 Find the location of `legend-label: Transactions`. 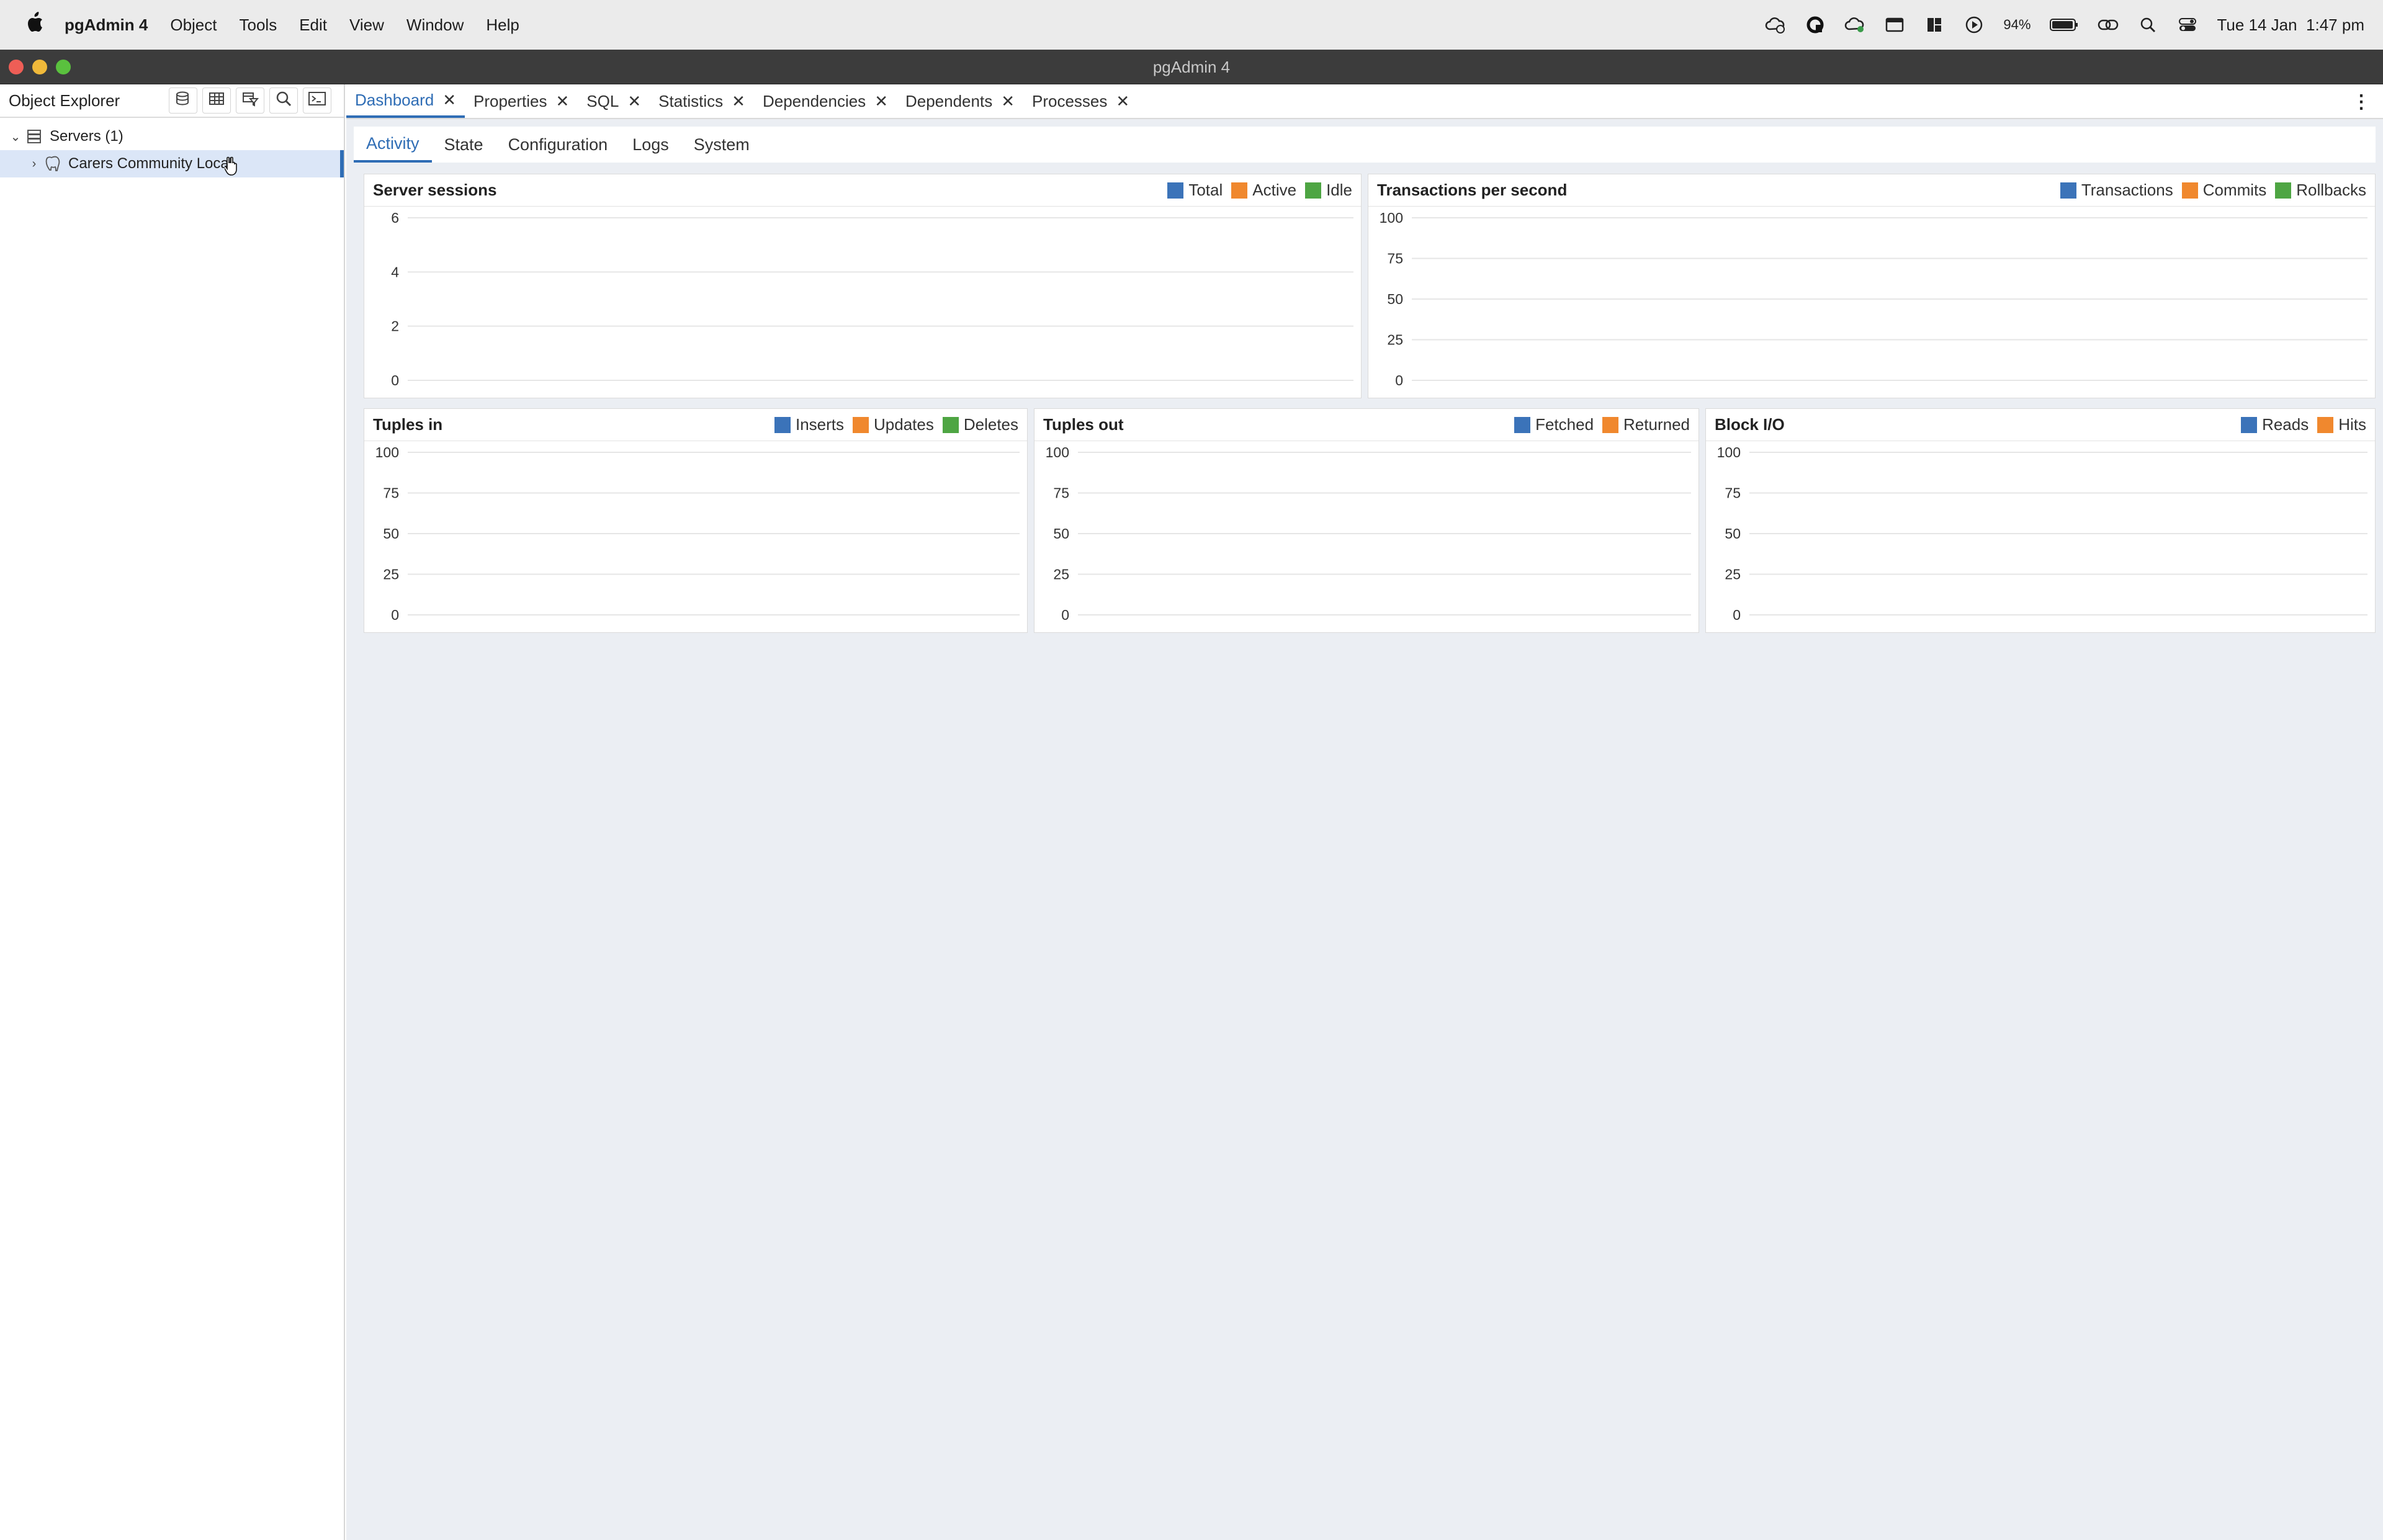

legend-label: Transactions is located at coordinates (2127, 190).